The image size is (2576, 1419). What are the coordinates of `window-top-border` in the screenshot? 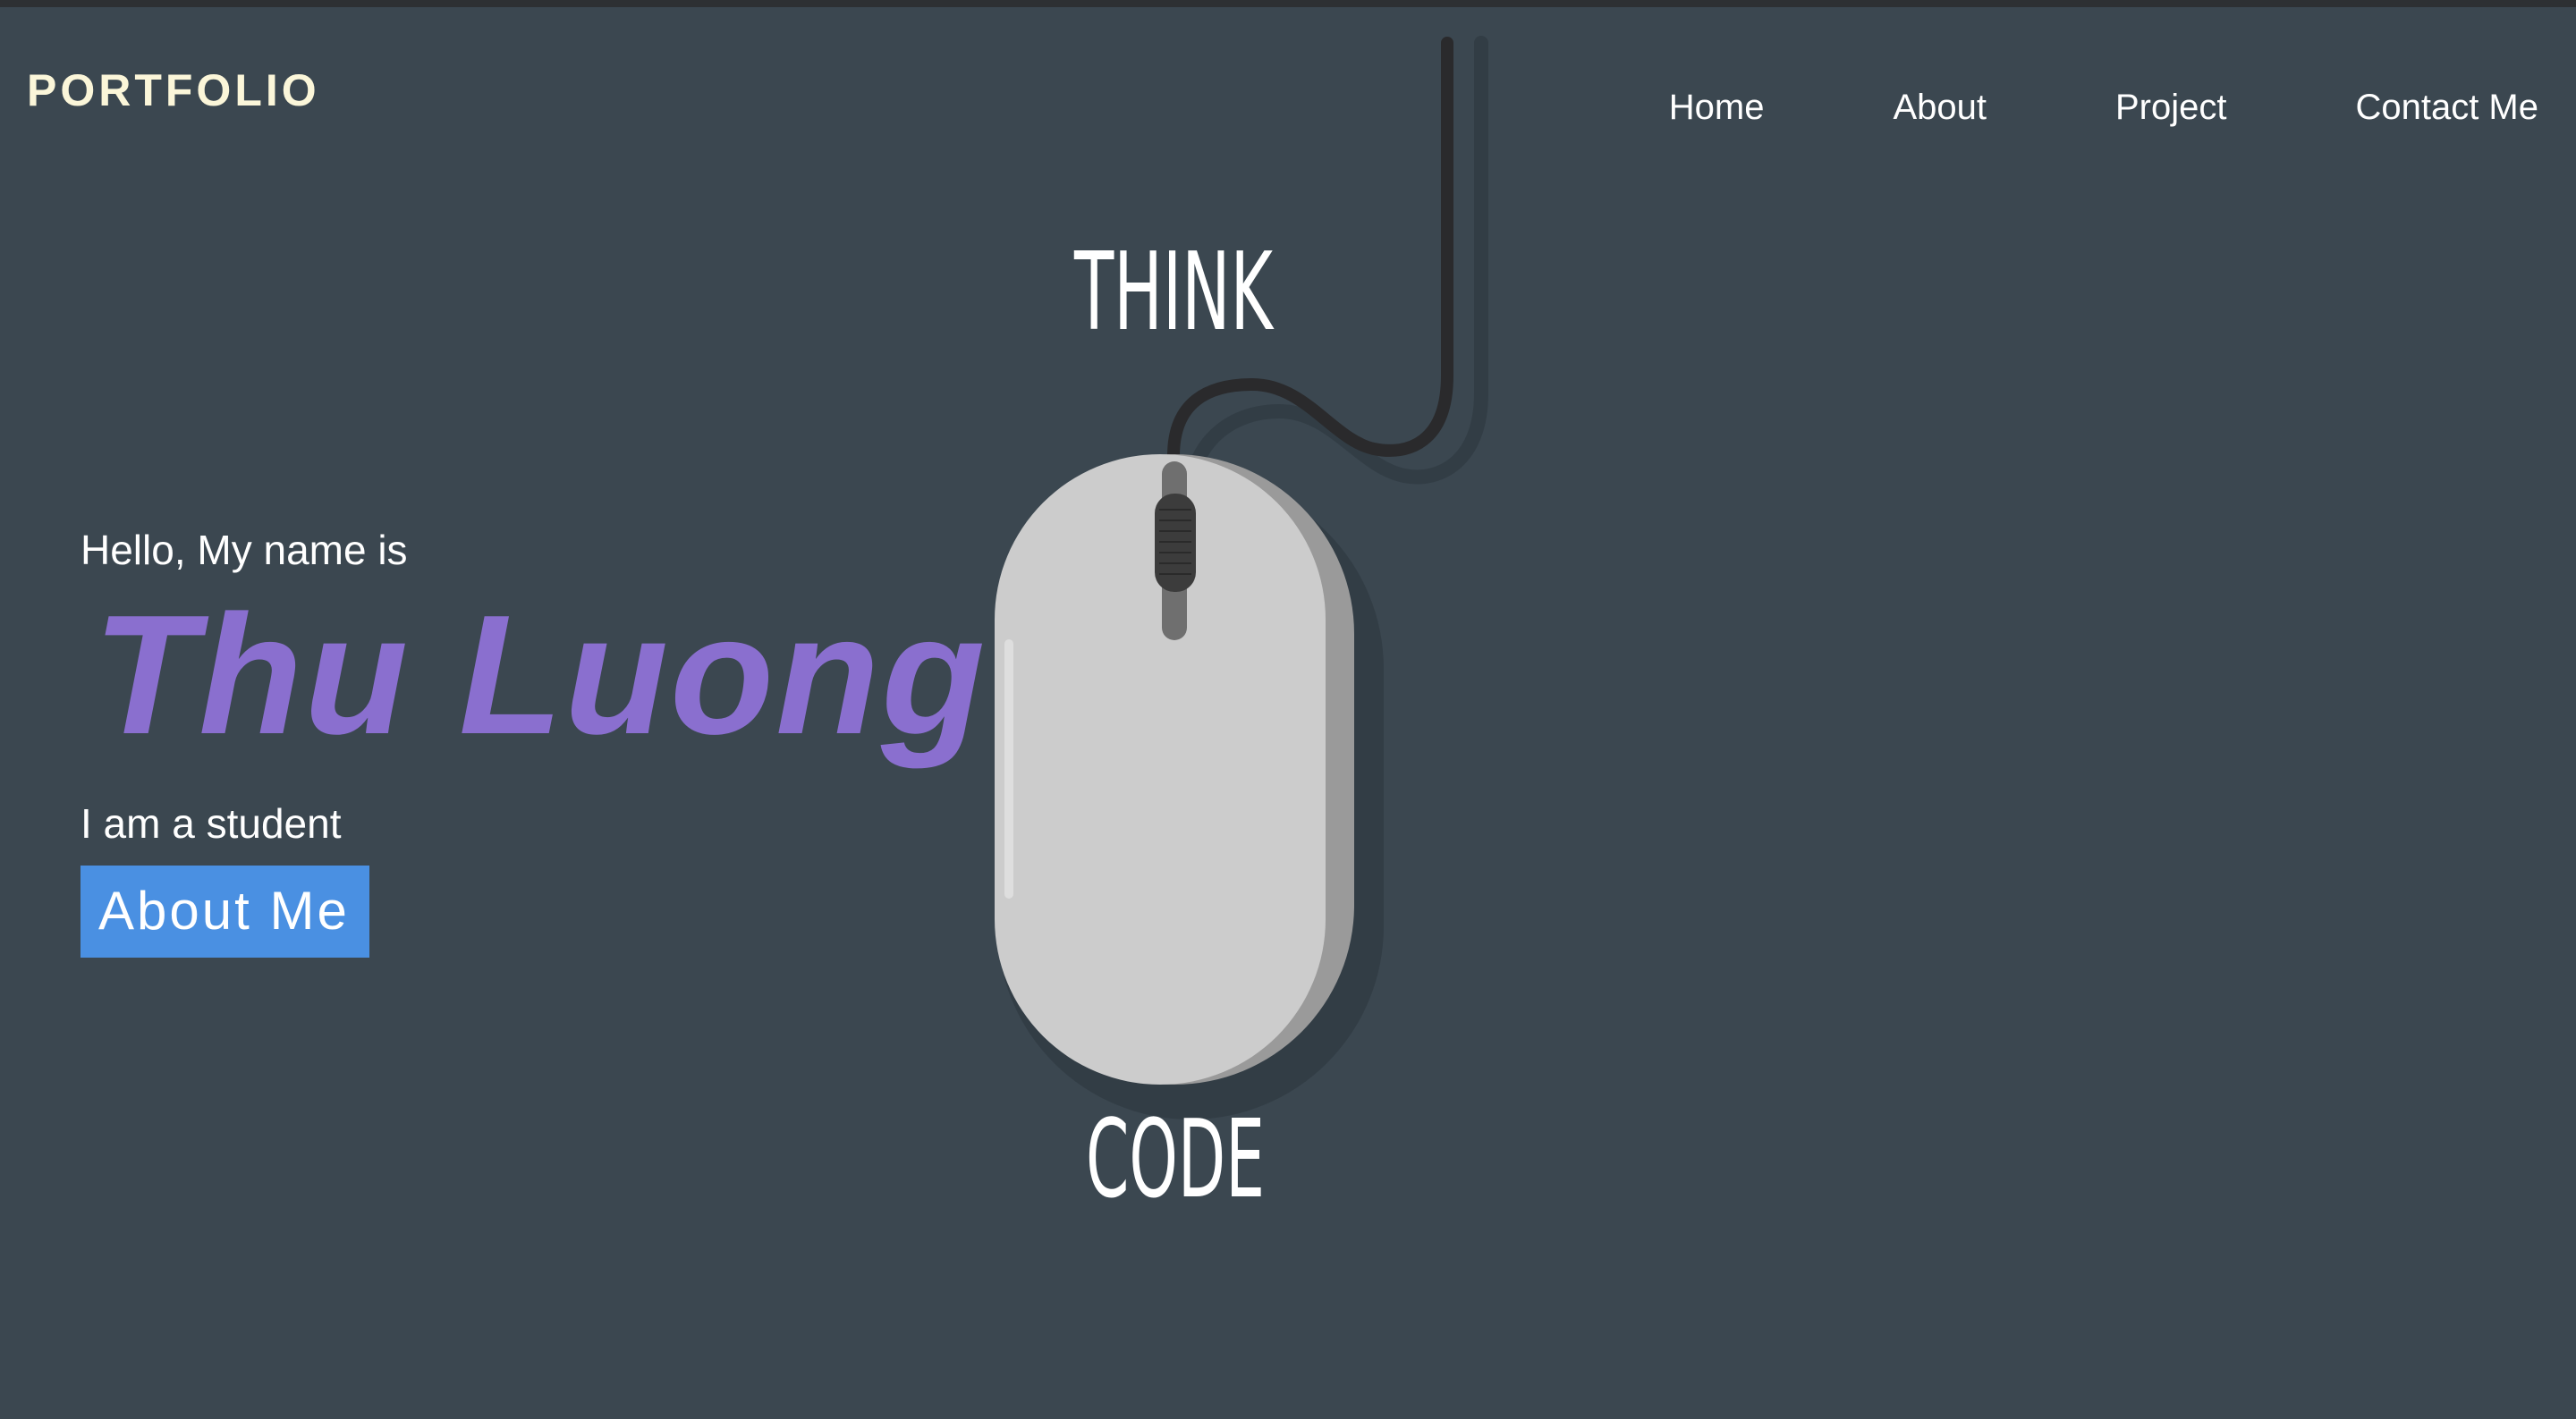 It's located at (1288, 3).